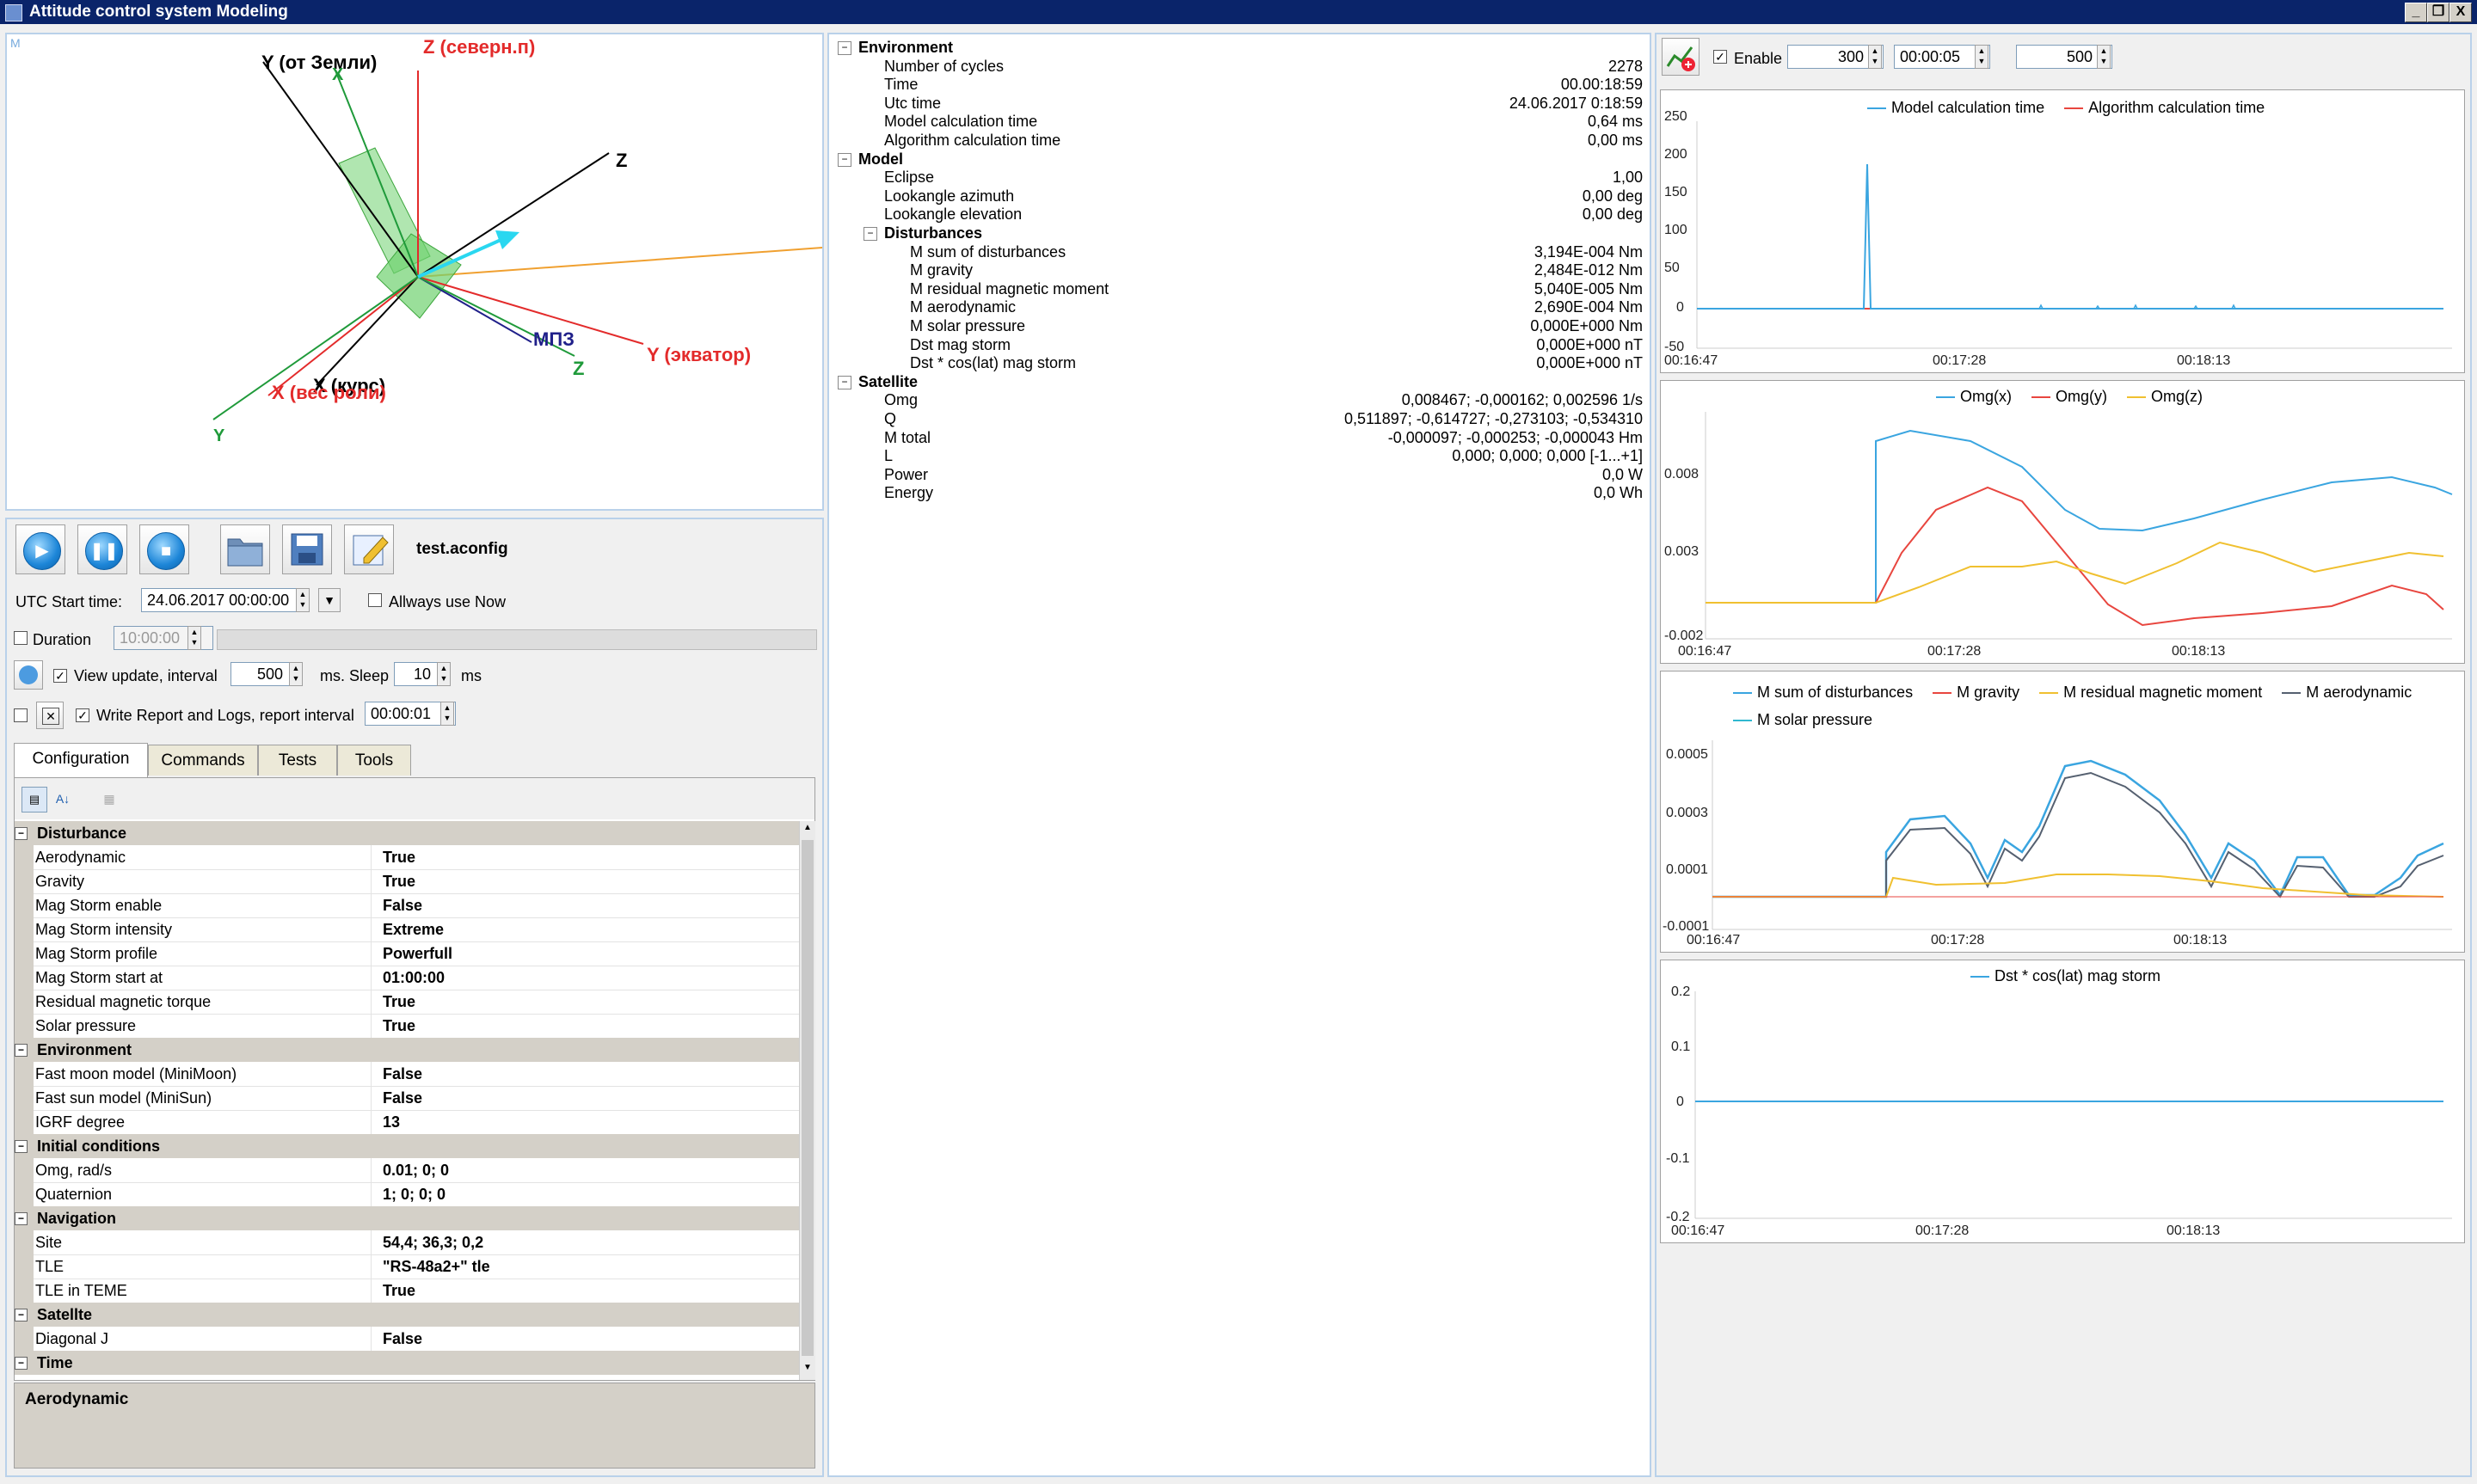 This screenshot has width=2477, height=1484. I want to click on property-category: − Disturbance, so click(407, 833).